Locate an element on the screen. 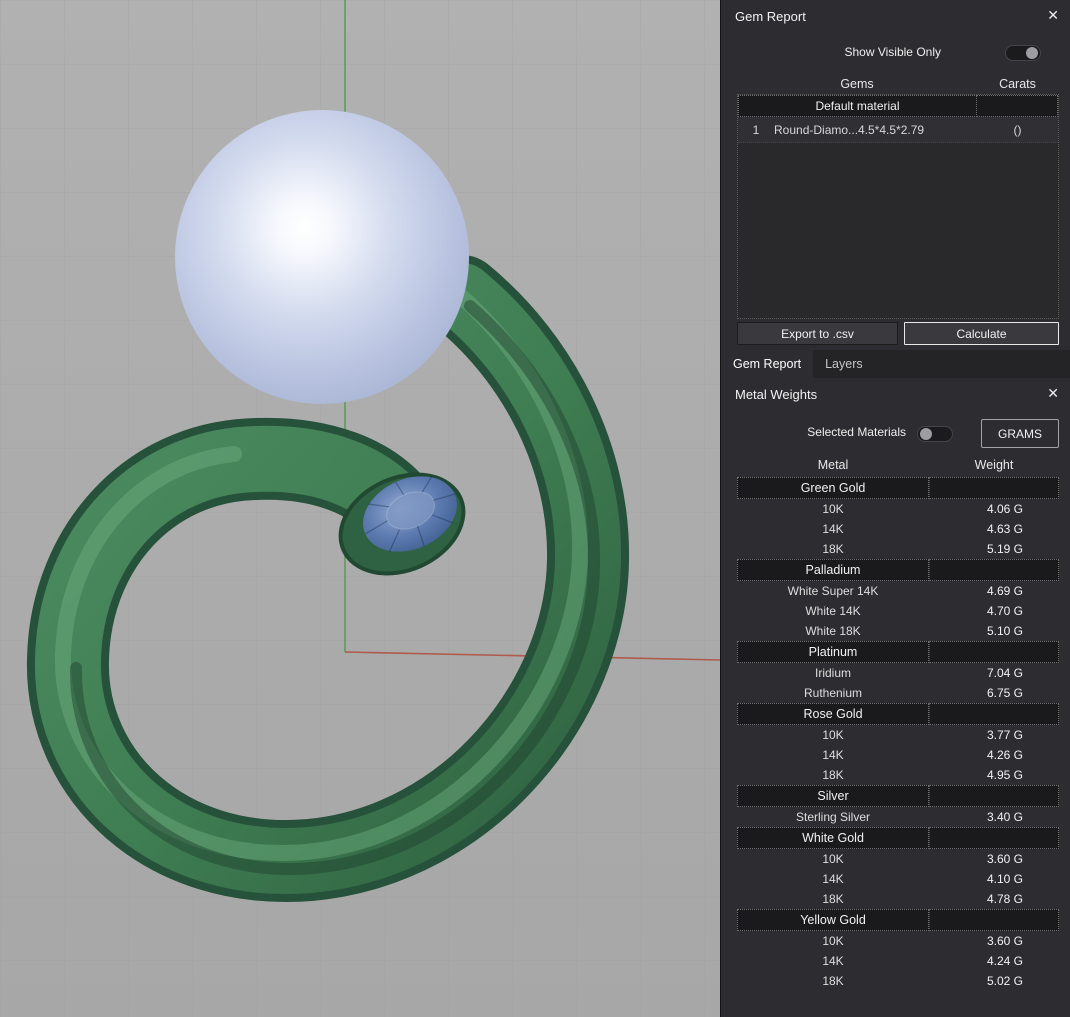 The image size is (1070, 1017). metal-row-name: White 14K is located at coordinates (833, 611).